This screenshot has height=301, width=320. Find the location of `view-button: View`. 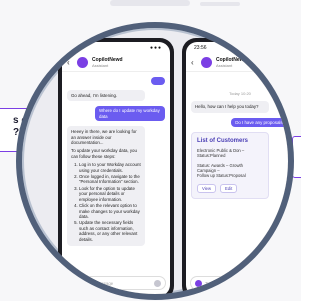

view-button: View is located at coordinates (207, 189).